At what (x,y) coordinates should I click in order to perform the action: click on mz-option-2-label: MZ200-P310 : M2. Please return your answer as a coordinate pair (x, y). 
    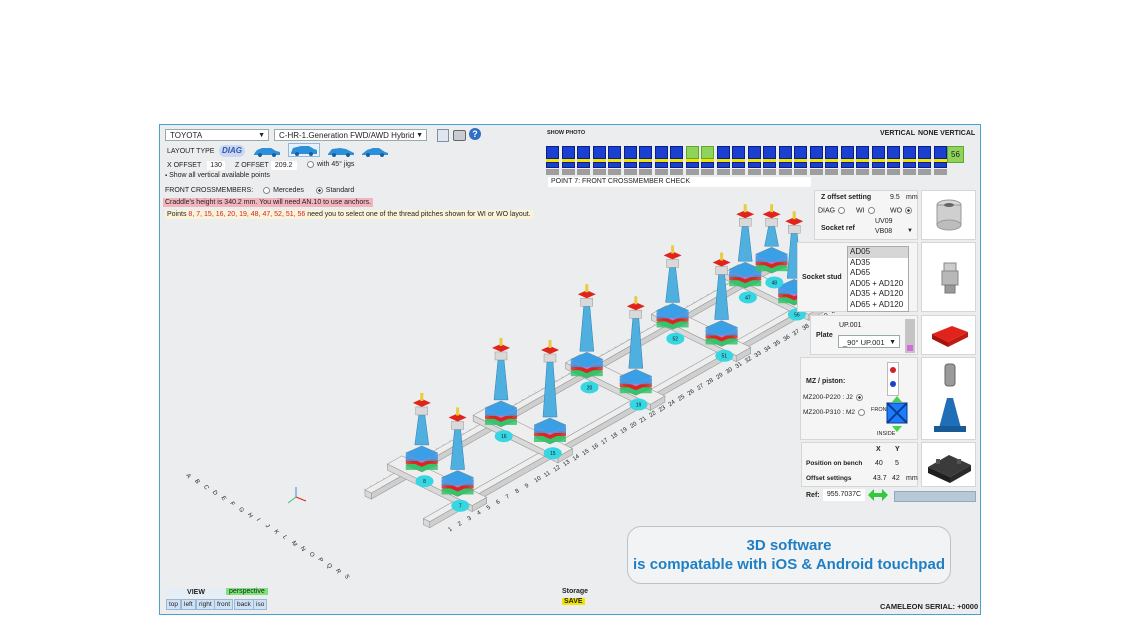
    Looking at the image, I should click on (829, 413).